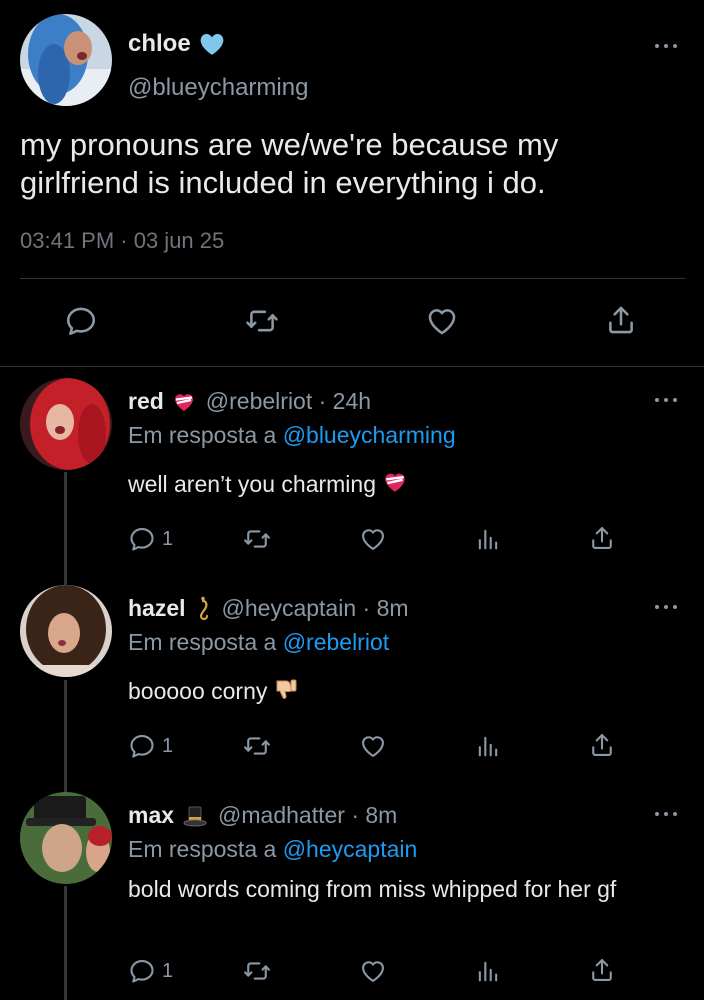 Image resolution: width=704 pixels, height=1000 pixels. Describe the element at coordinates (122, 240) in the screenshot. I see `timestamp: 03:41 PM · 03 jun 25` at that location.